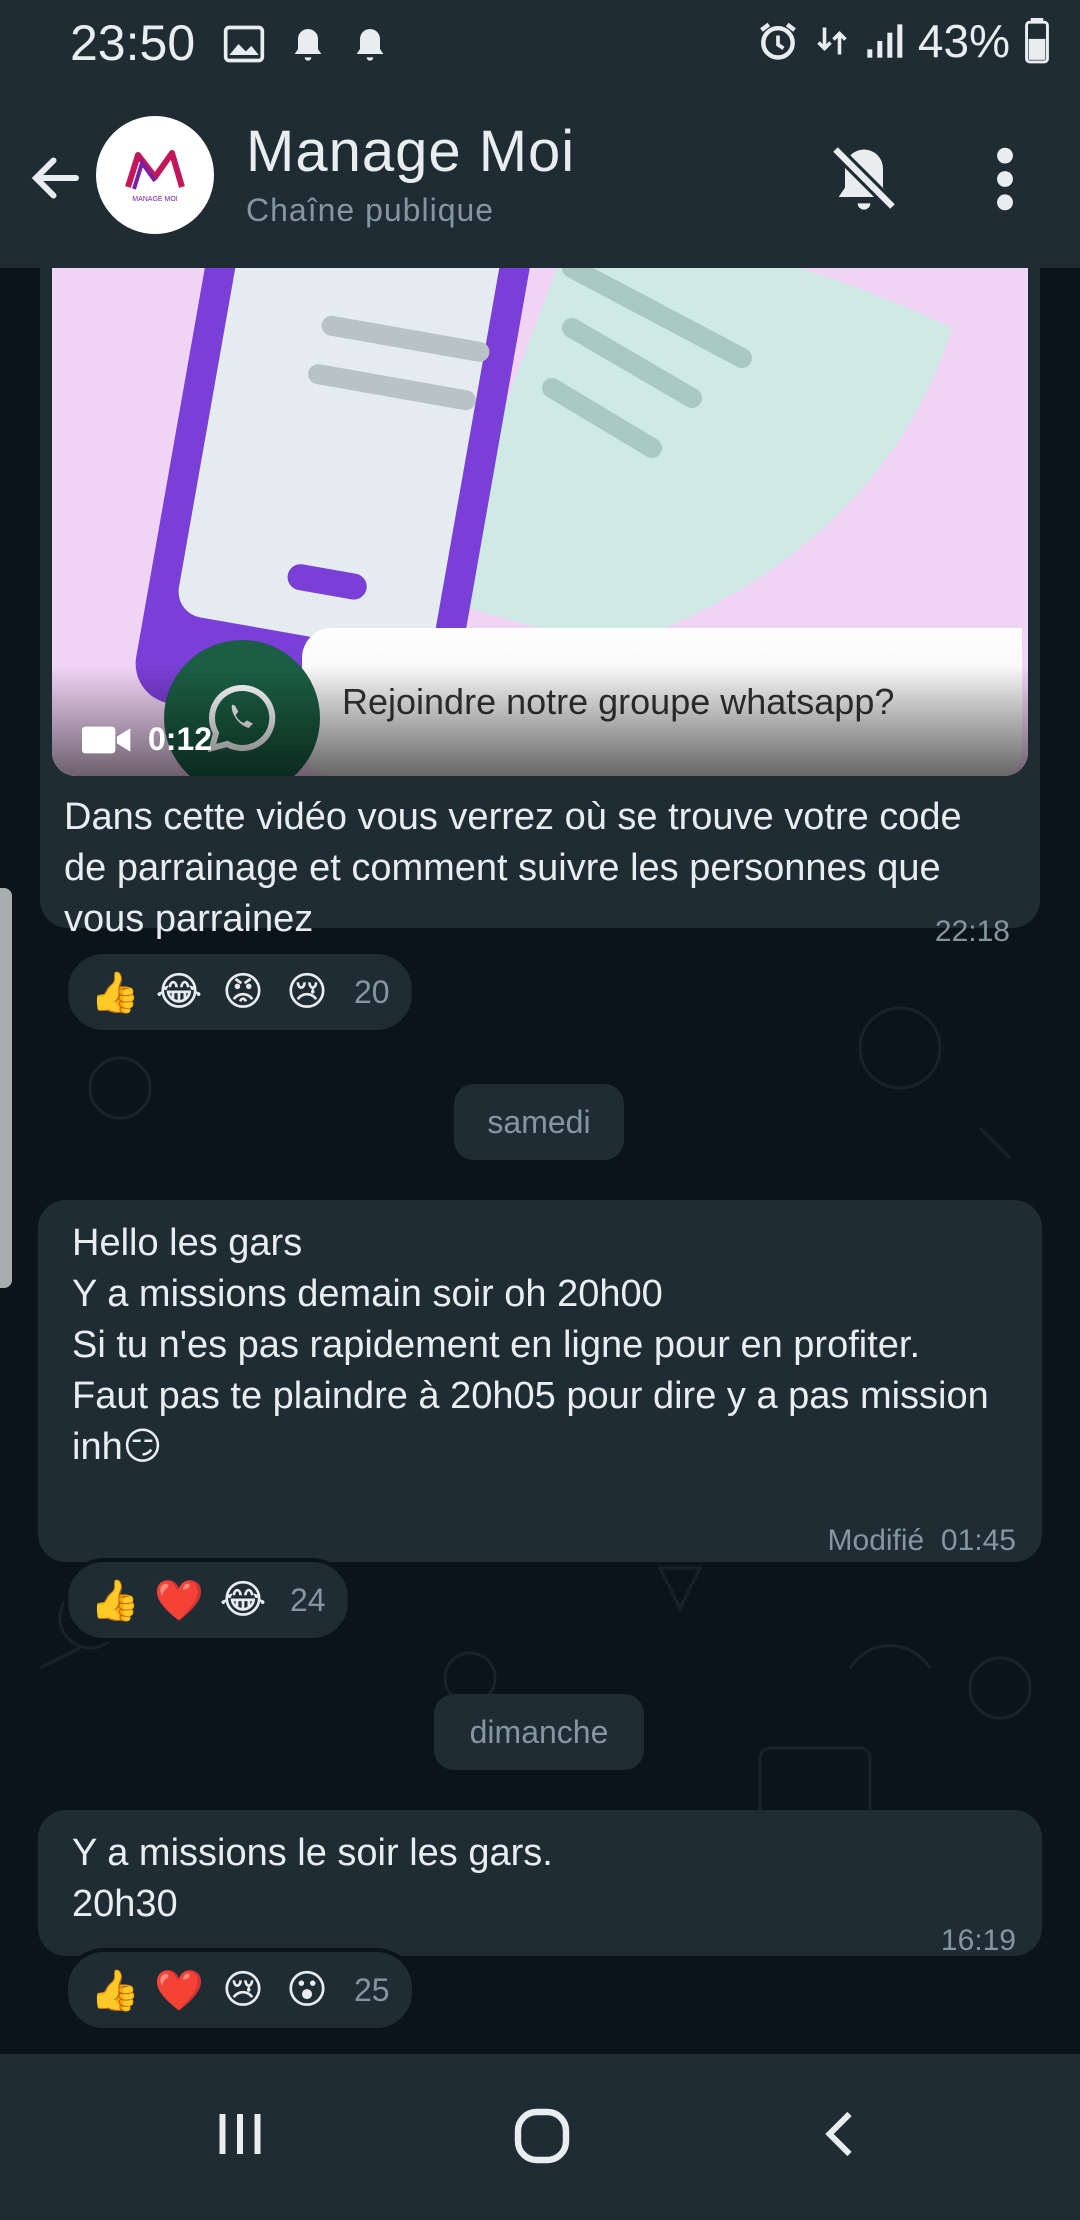  What do you see at coordinates (864, 178) in the screenshot?
I see `notifications-off-icon` at bounding box center [864, 178].